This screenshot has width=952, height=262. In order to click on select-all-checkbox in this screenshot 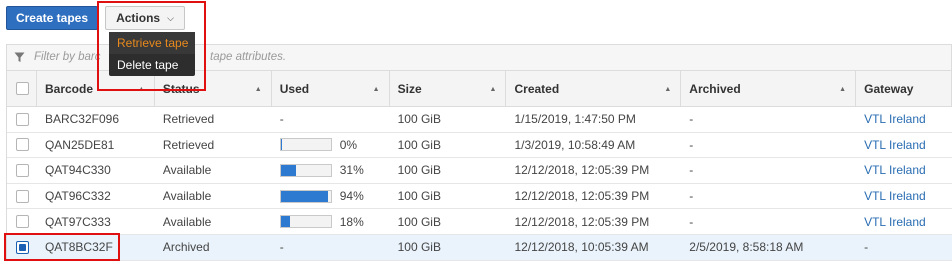, I will do `click(22, 88)`.